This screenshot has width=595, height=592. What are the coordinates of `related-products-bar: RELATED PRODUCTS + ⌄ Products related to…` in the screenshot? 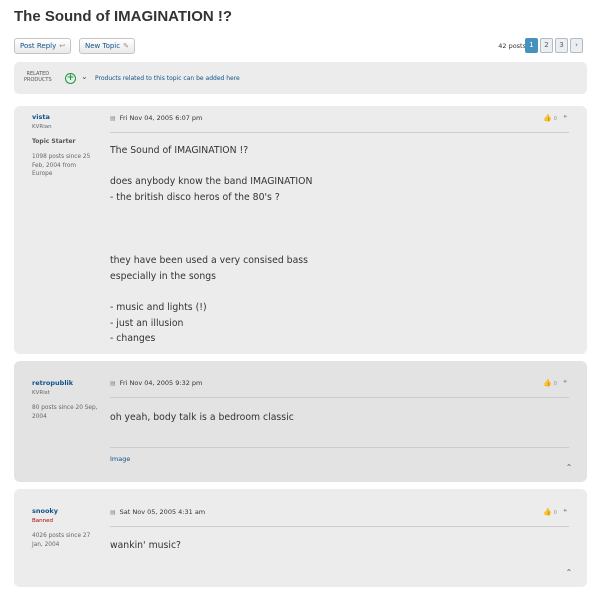 It's located at (300, 78).